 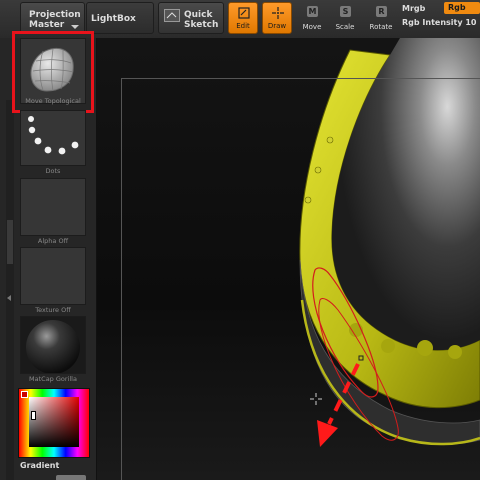 What do you see at coordinates (53, 171) in the screenshot?
I see `stroke-label: Dots` at bounding box center [53, 171].